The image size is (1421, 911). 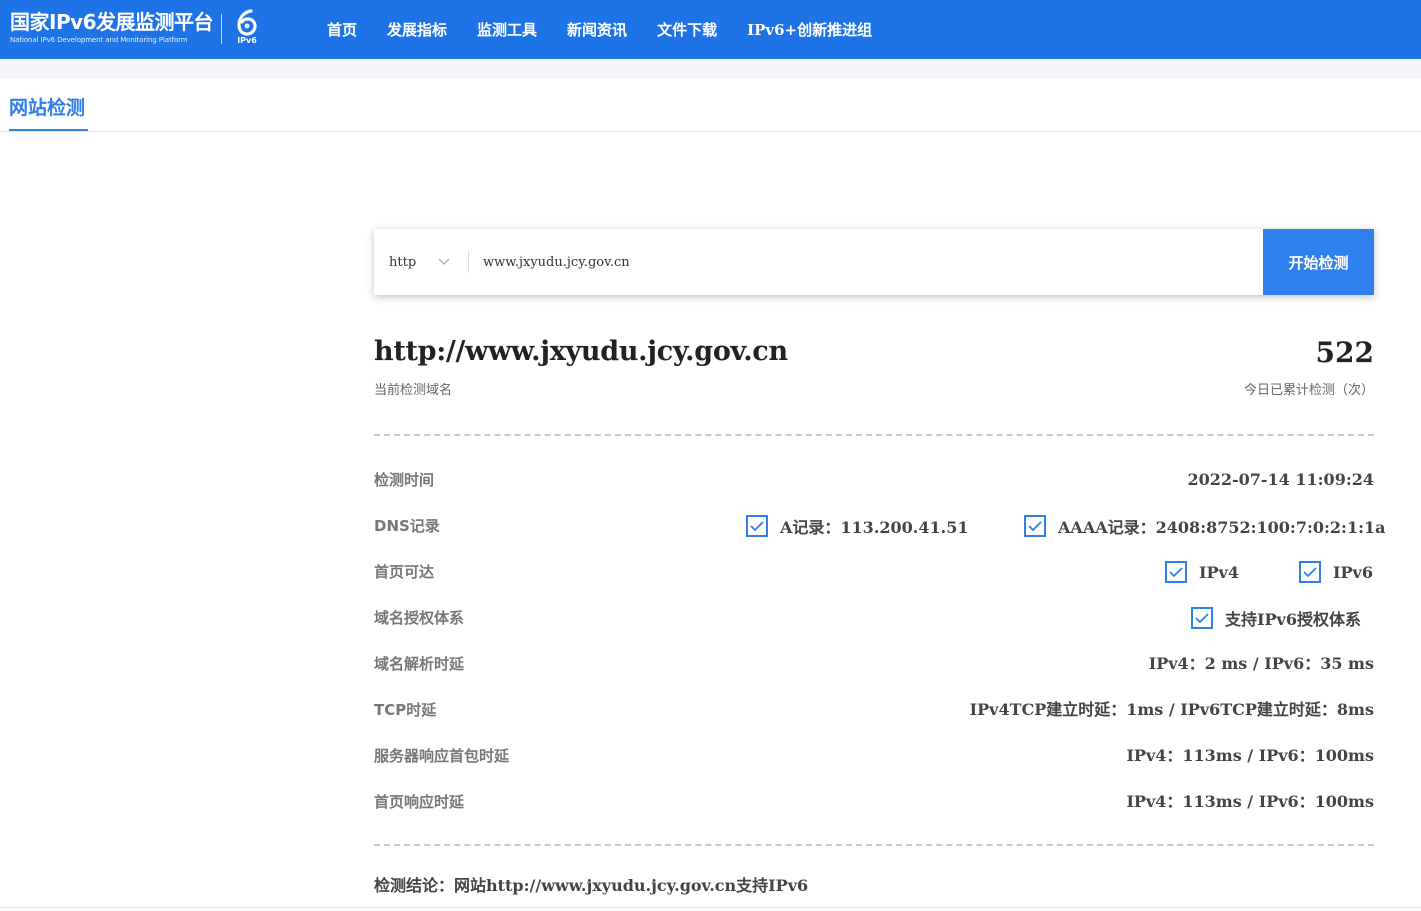 I want to click on bottom-border, so click(x=710, y=907).